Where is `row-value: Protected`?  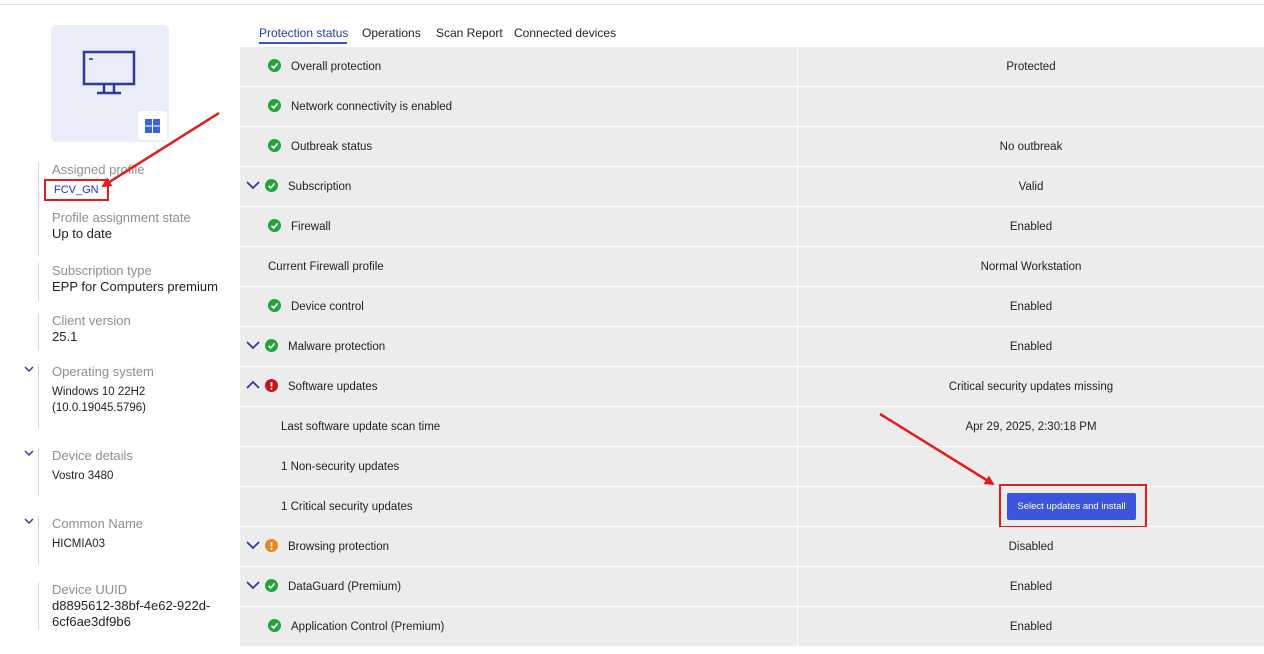
row-value: Protected is located at coordinates (1031, 67).